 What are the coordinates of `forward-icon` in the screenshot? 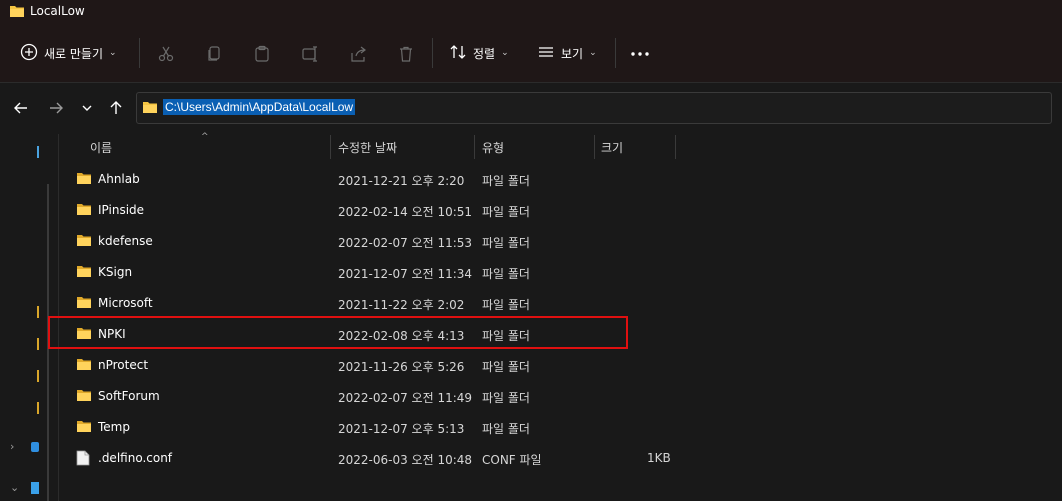 It's located at (56, 108).